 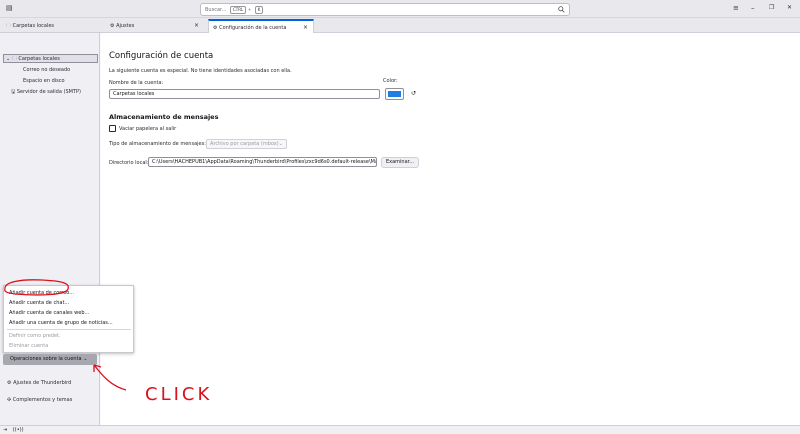 I want to click on shortcut-letter: K, so click(x=259, y=10).